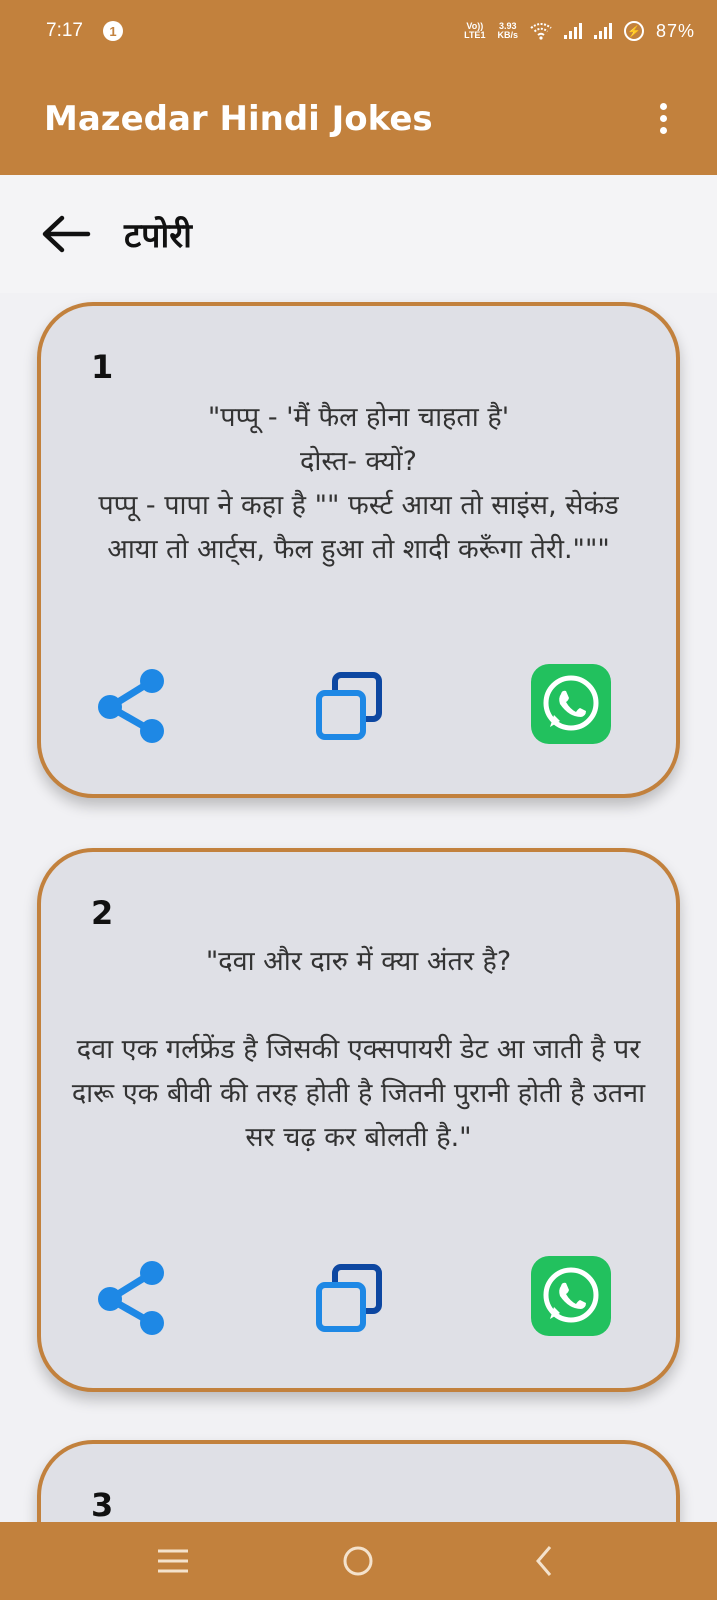 The height and width of the screenshot is (1600, 717). Describe the element at coordinates (544, 1561) in the screenshot. I see `chevron-left-icon` at that location.